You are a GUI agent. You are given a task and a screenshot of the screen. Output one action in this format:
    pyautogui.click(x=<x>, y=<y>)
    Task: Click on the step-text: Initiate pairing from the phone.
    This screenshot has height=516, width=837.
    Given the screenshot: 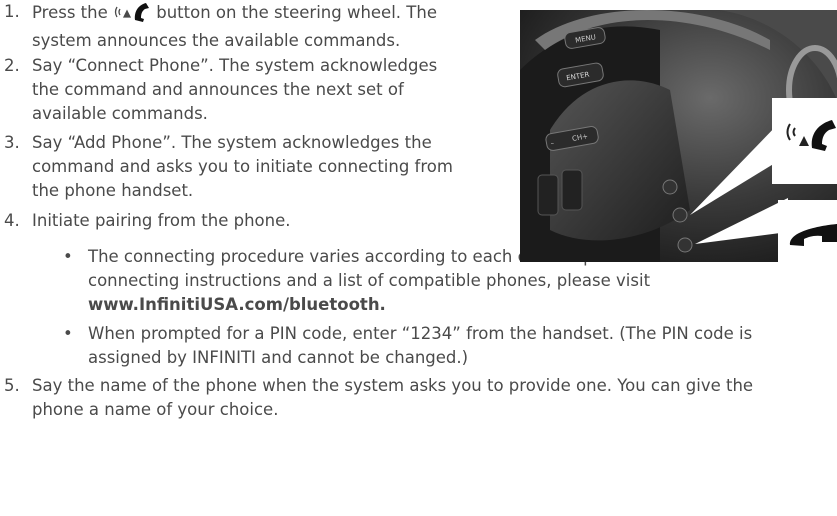 What is the action you would take?
    pyautogui.click(x=161, y=221)
    